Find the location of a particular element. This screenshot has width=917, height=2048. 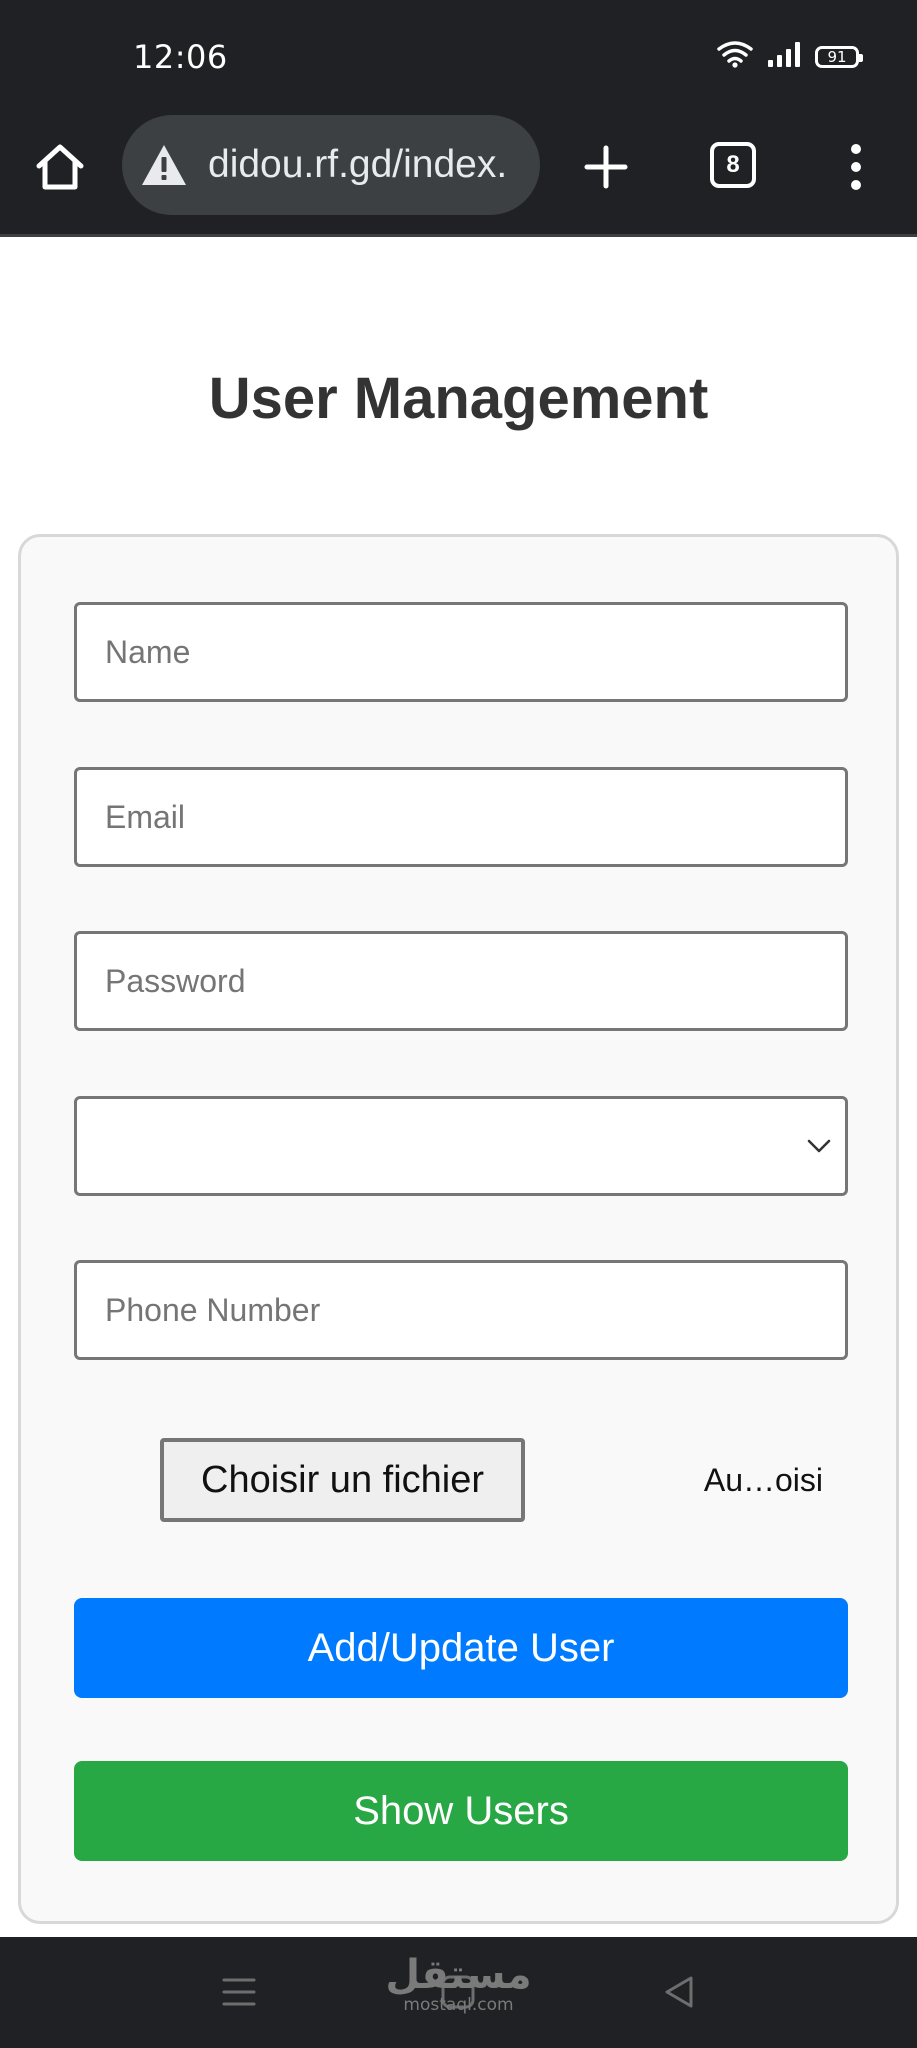

signal-icon is located at coordinates (784, 56).